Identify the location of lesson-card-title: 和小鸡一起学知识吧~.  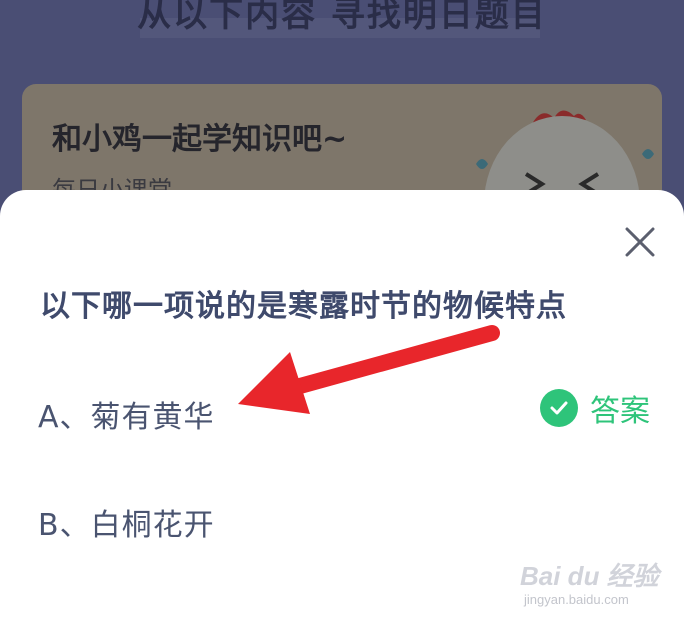
(200, 139).